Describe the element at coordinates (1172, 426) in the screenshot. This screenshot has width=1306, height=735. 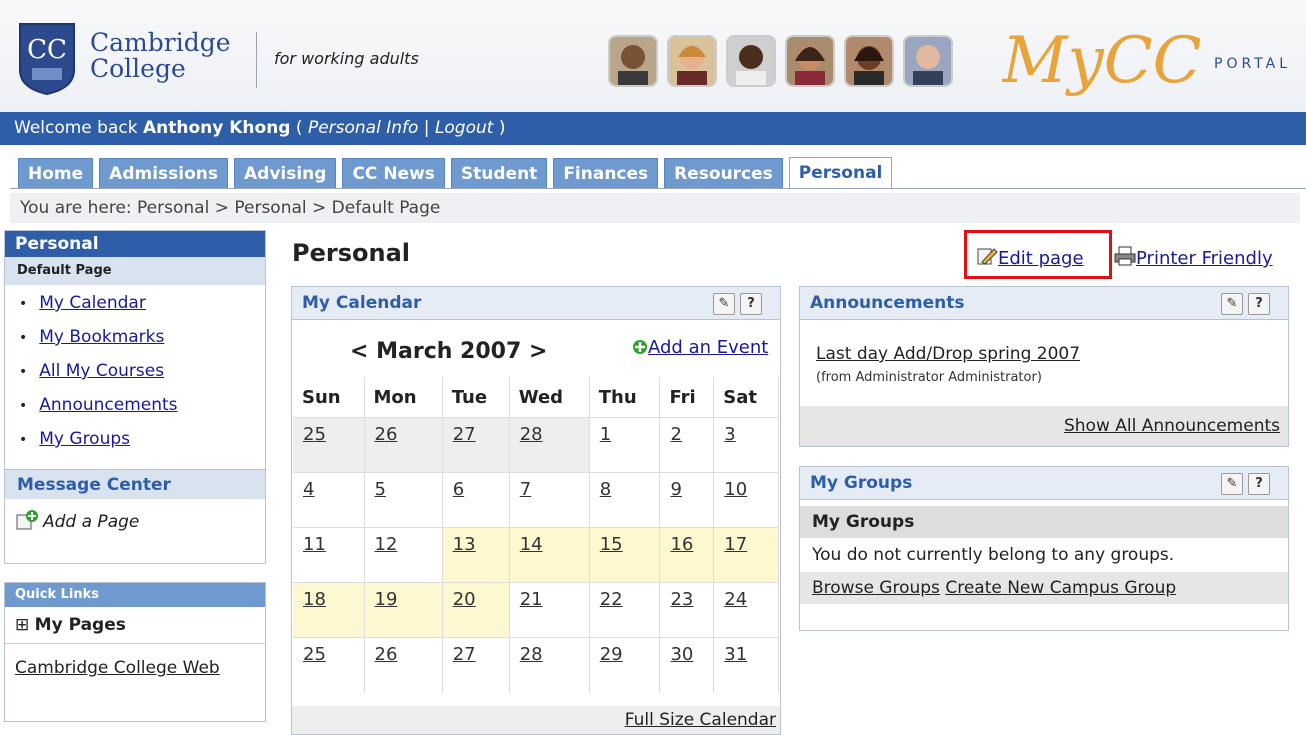
I see `show-all-announcements-link: Show All Announcements` at that location.